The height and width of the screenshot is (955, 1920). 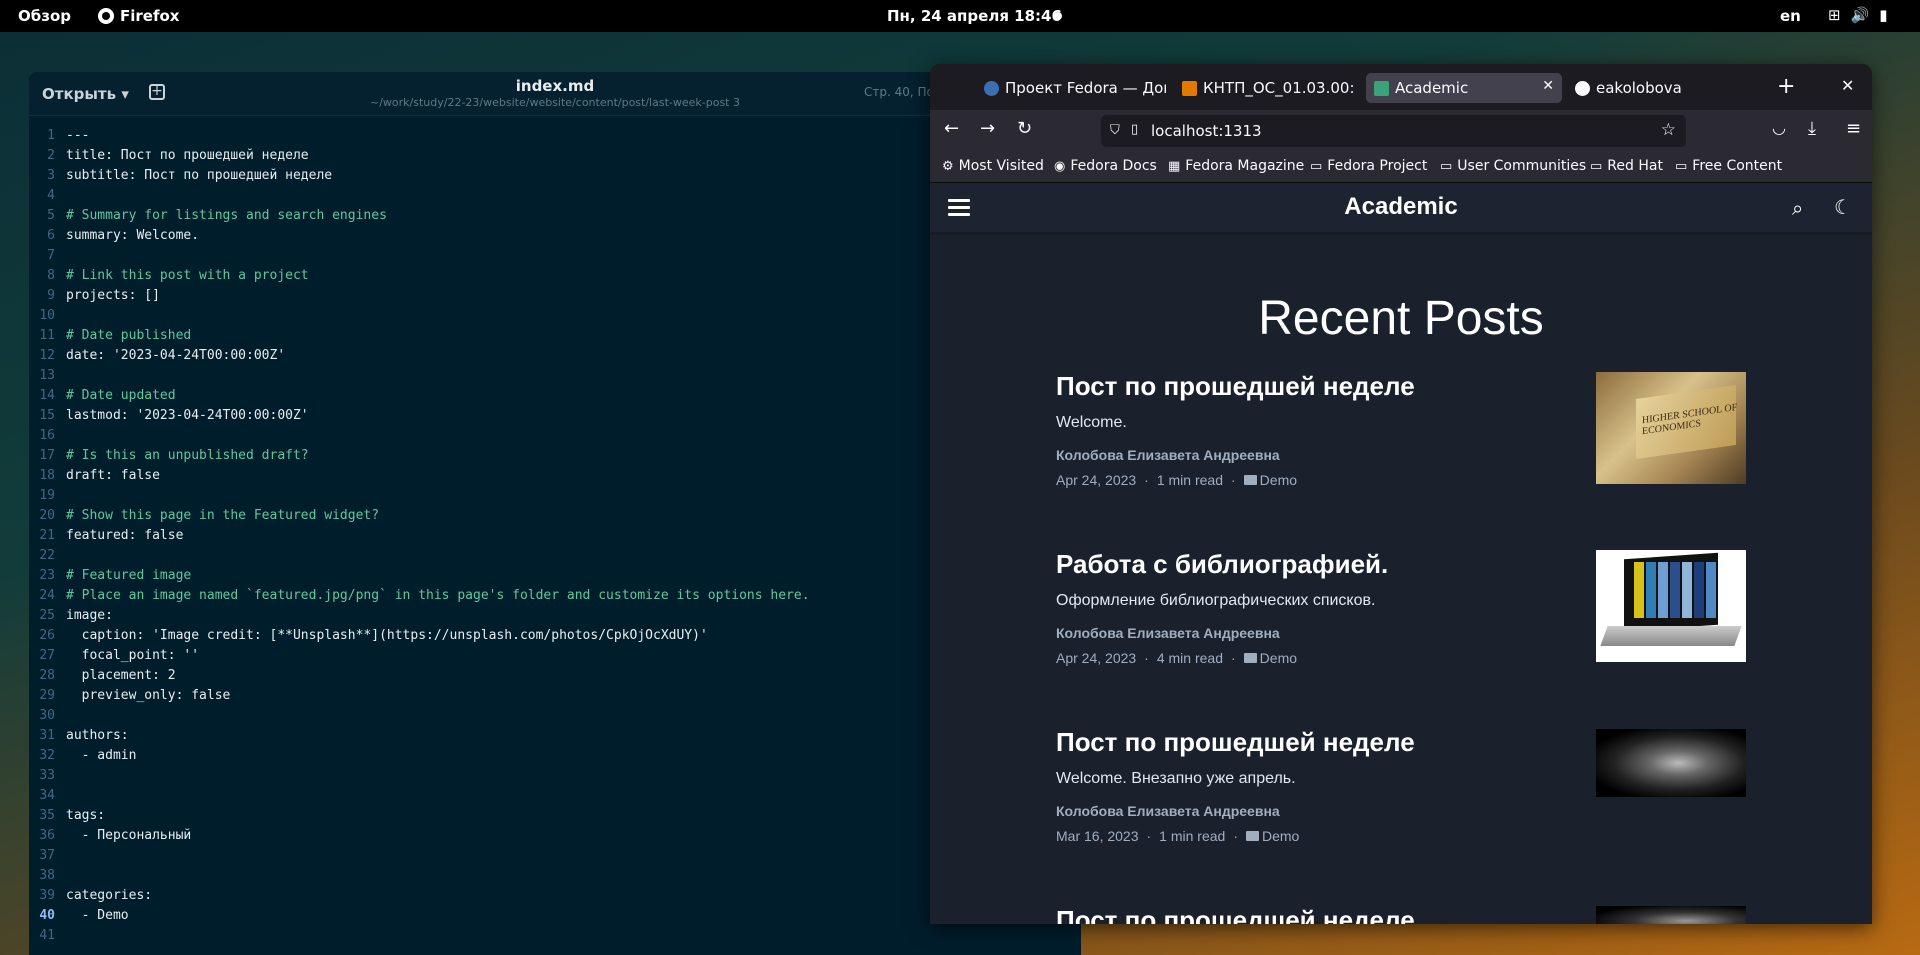 I want to click on tracking-protection-icon: ⛉, so click(x=1115, y=130).